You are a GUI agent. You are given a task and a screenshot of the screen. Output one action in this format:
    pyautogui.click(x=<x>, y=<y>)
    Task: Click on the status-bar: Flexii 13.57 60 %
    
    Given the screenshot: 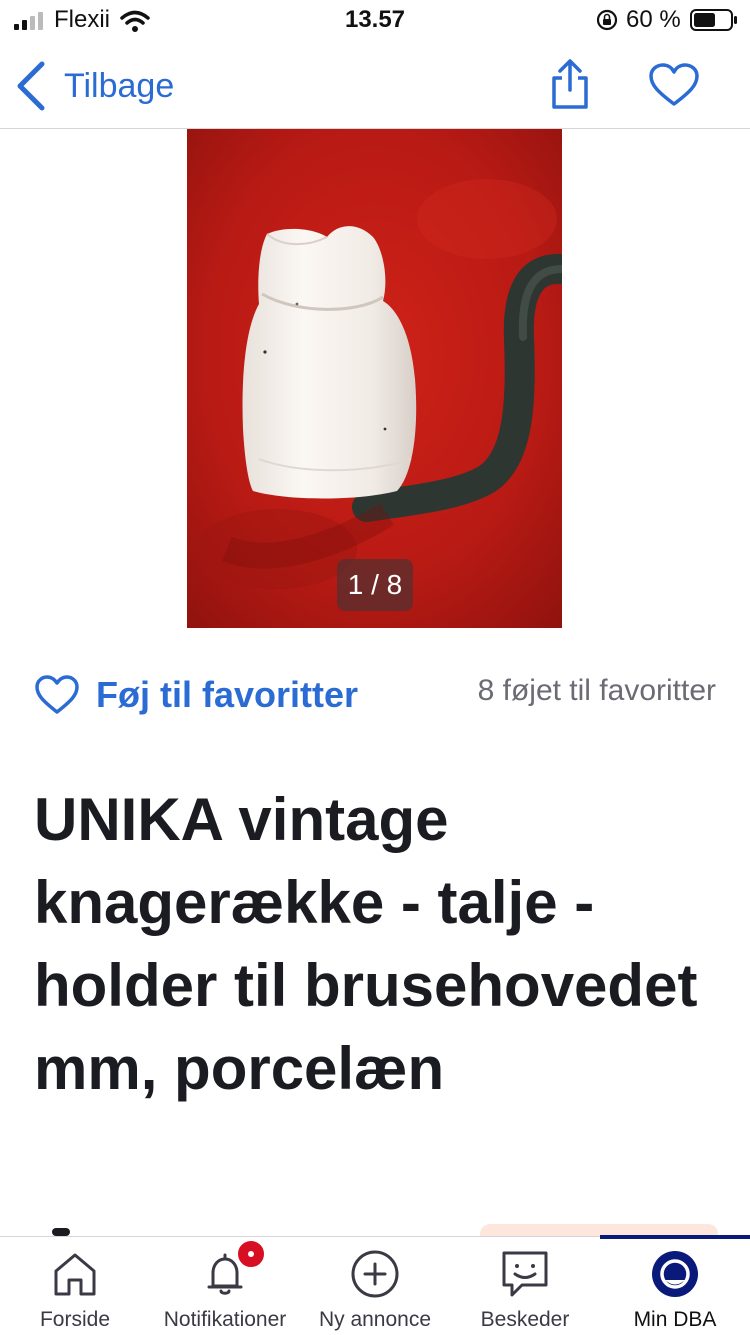 What is the action you would take?
    pyautogui.click(x=375, y=22)
    